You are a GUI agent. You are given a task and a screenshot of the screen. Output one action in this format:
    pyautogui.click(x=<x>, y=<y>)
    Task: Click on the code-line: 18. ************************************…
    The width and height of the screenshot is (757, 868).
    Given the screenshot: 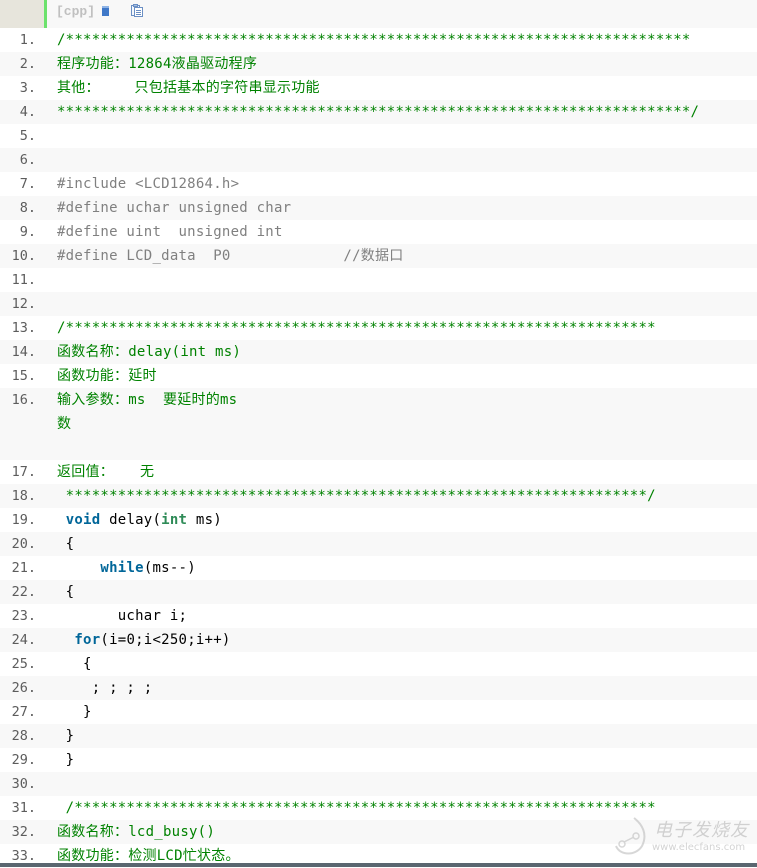 What is the action you would take?
    pyautogui.click(x=378, y=496)
    